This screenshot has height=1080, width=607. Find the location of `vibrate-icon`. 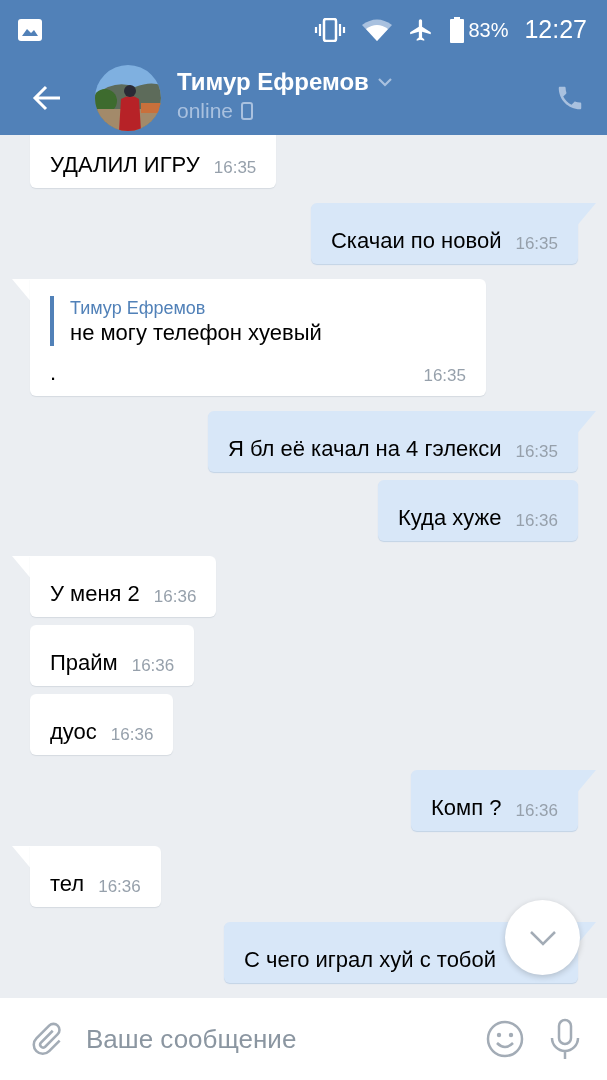

vibrate-icon is located at coordinates (330, 30).